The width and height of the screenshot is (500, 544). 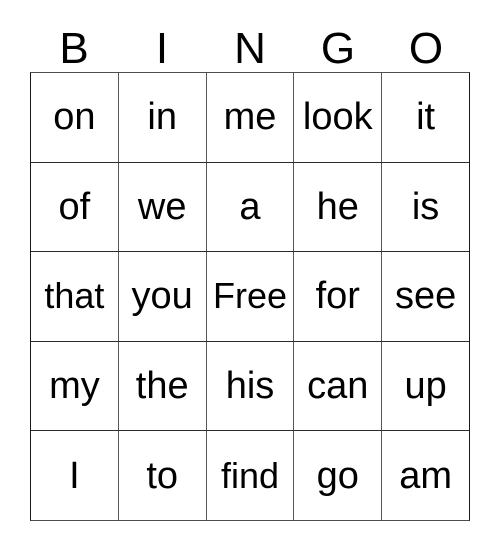 I want to click on bingo-cell: to, so click(x=161, y=475).